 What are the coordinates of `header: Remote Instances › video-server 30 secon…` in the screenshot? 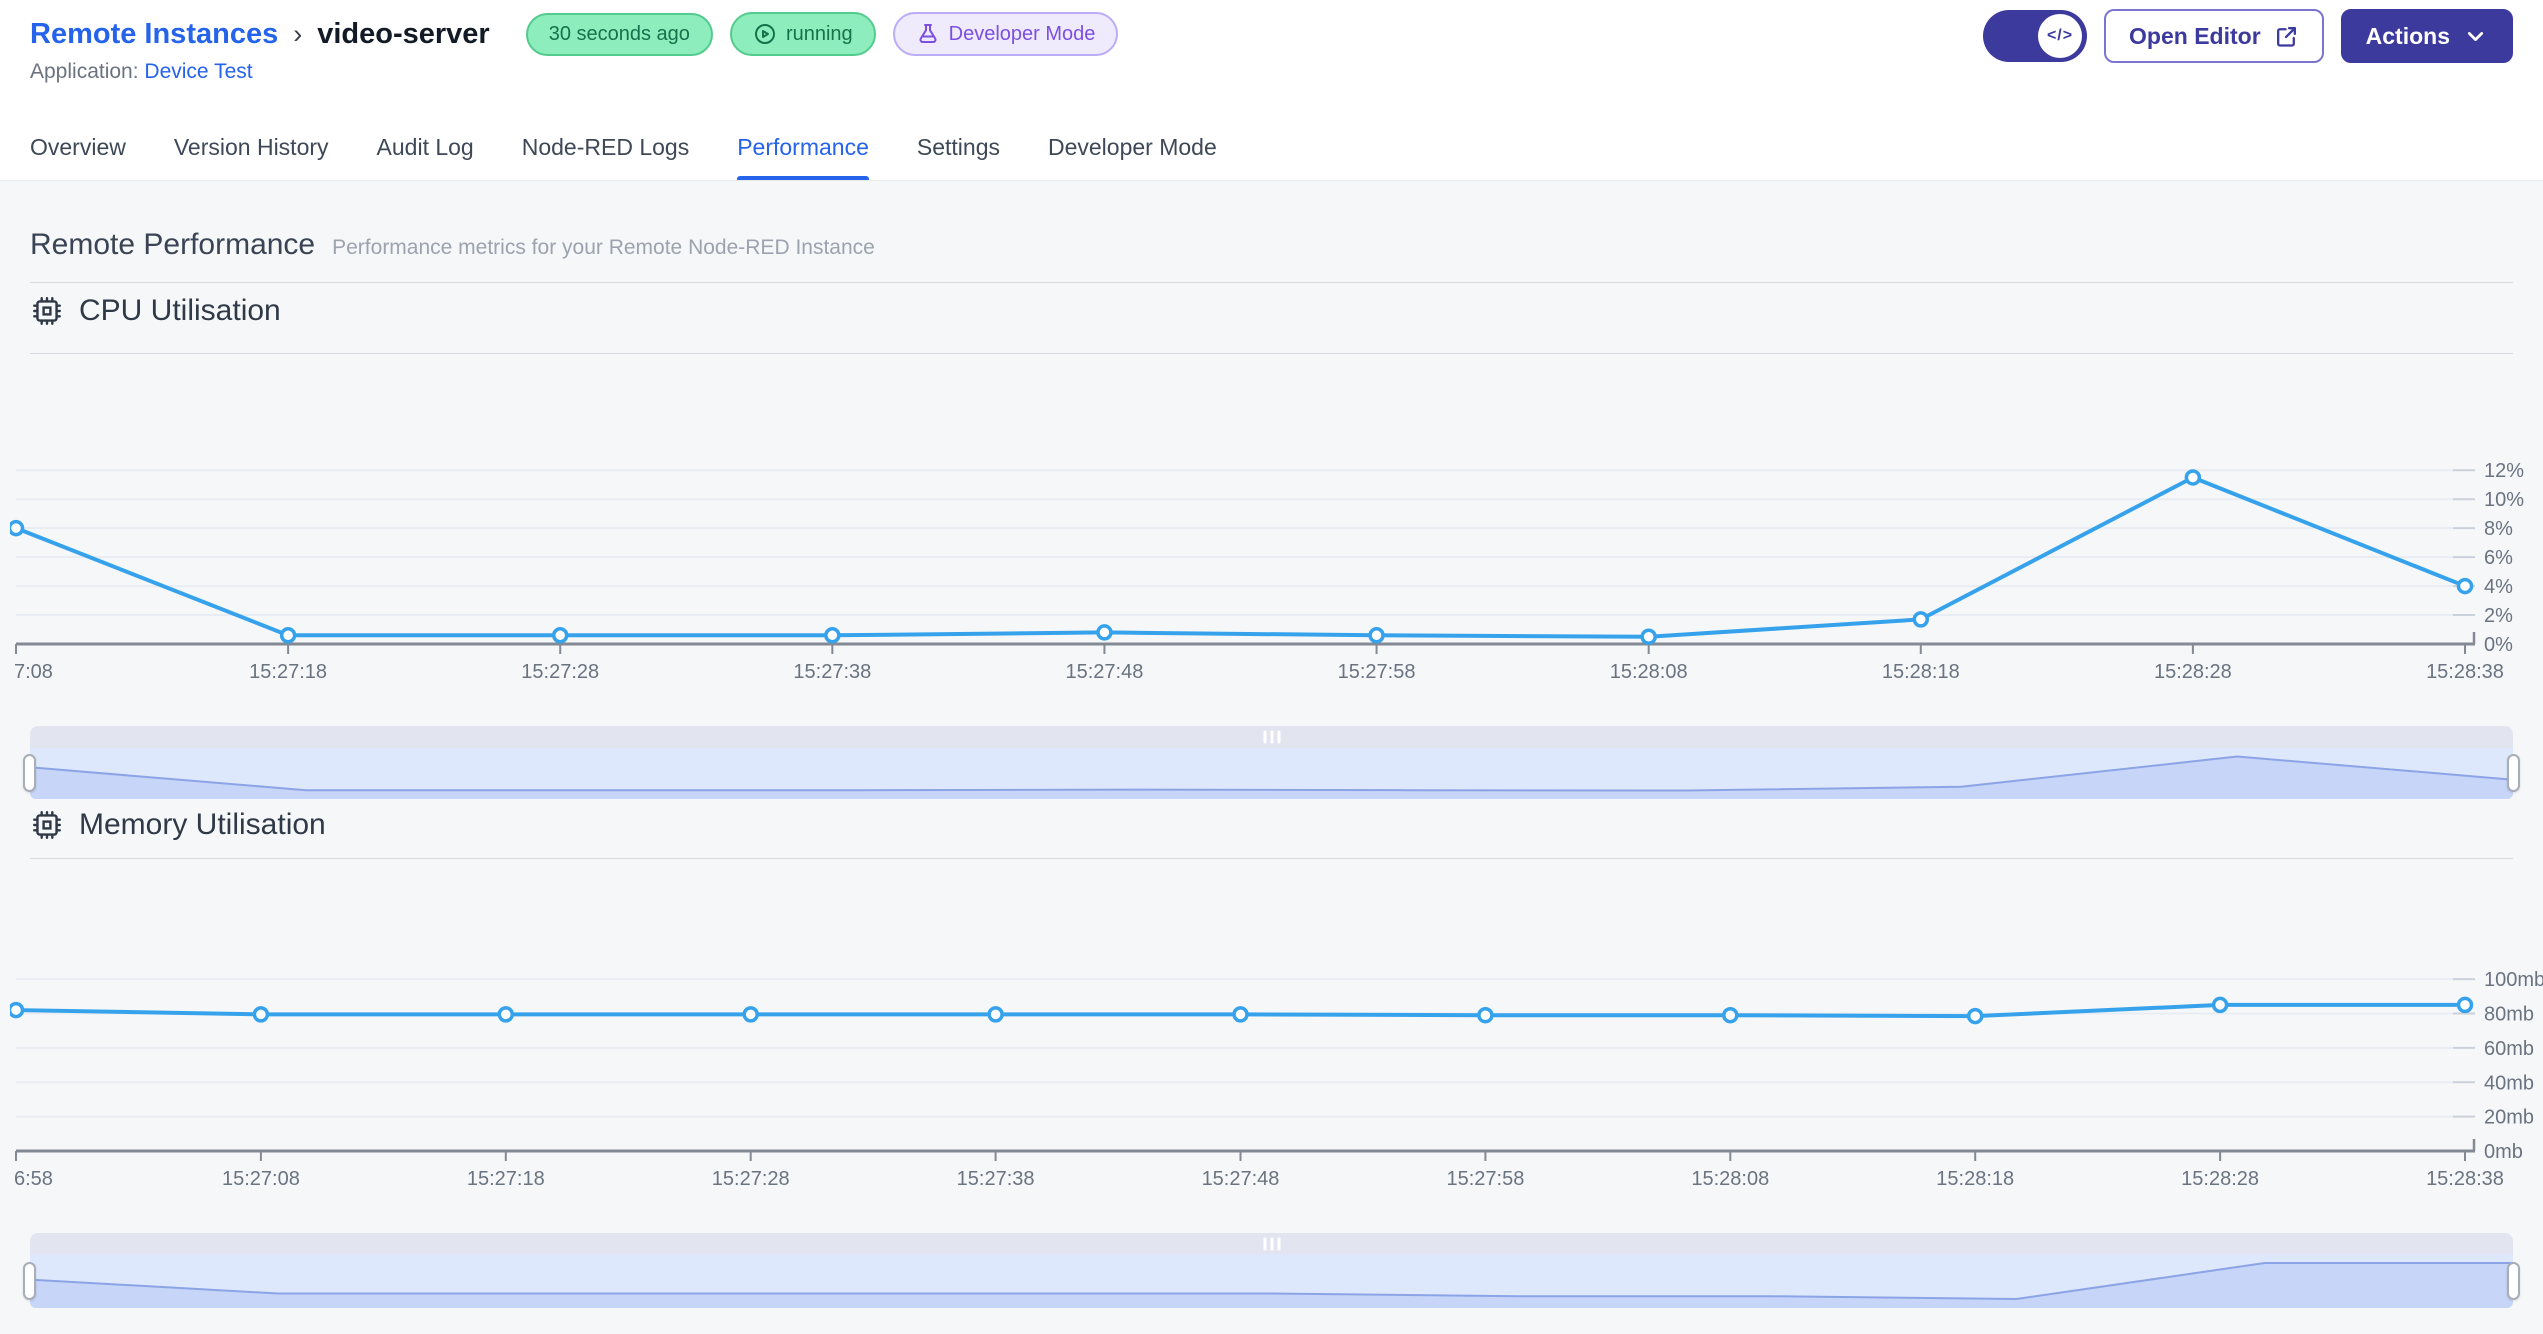 It's located at (1271, 57).